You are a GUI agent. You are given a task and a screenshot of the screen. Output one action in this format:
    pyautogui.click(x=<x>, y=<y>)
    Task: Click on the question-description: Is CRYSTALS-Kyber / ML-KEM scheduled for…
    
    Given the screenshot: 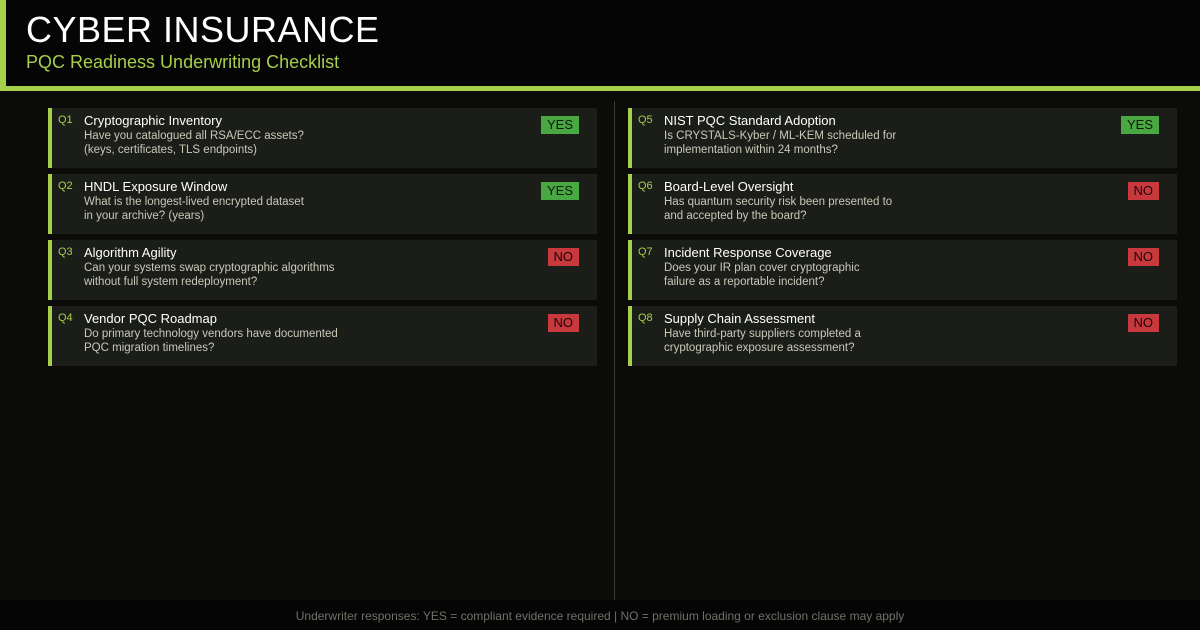 What is the action you would take?
    pyautogui.click(x=780, y=143)
    